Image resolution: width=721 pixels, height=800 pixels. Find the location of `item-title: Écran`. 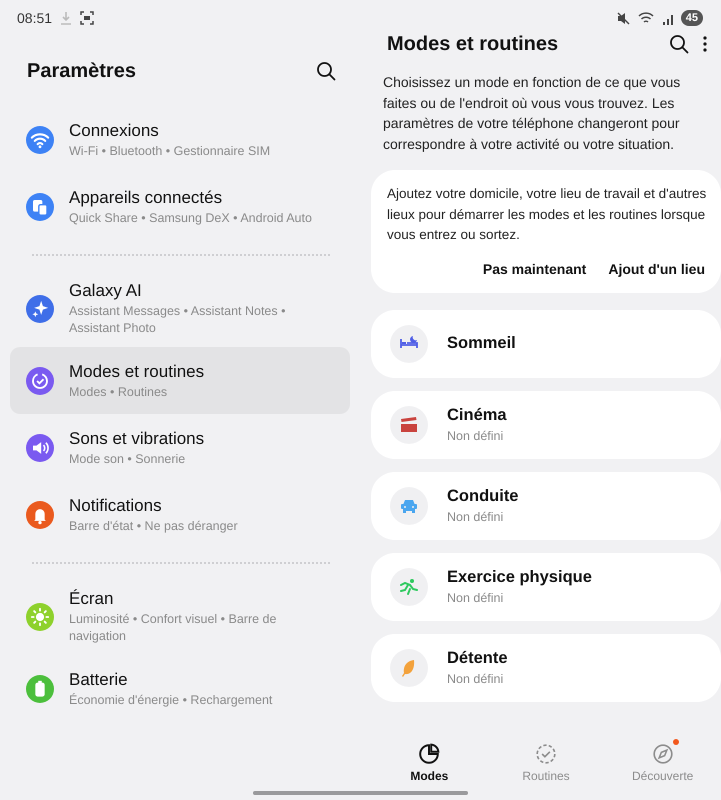

item-title: Écran is located at coordinates (91, 599).